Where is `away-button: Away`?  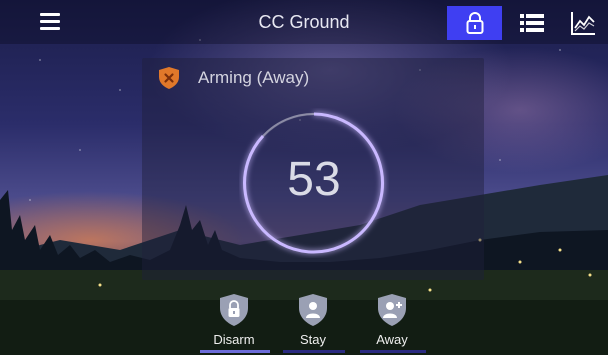 away-button: Away is located at coordinates (392, 320).